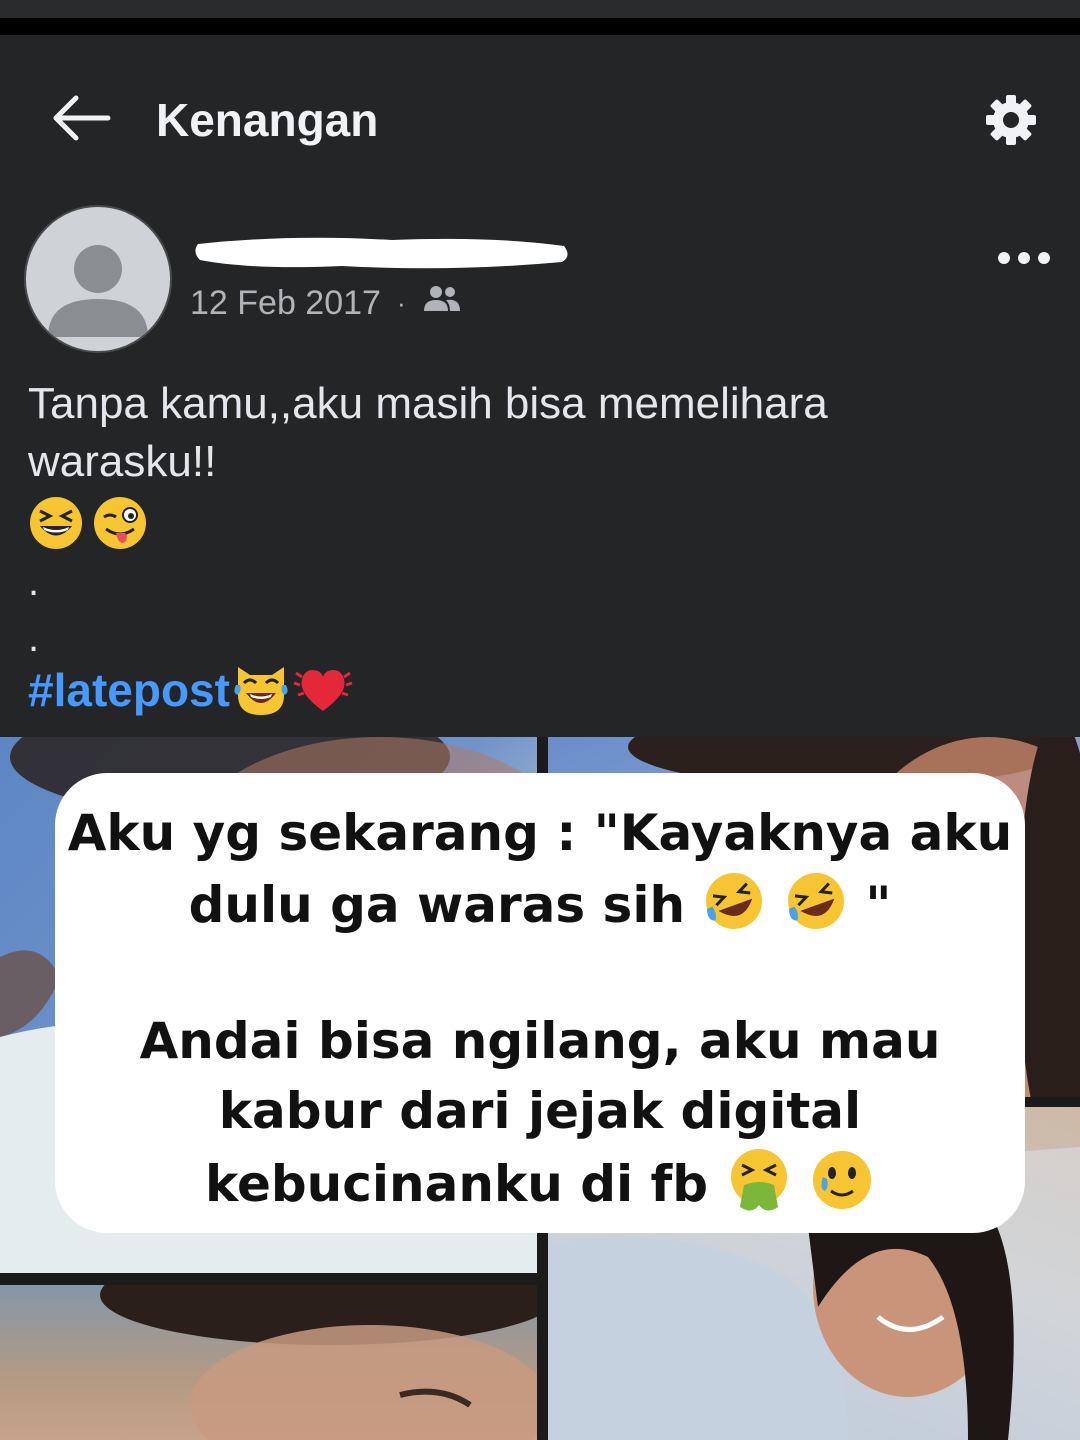  Describe the element at coordinates (759, 1187) in the screenshot. I see `vomiting-face-icon` at that location.